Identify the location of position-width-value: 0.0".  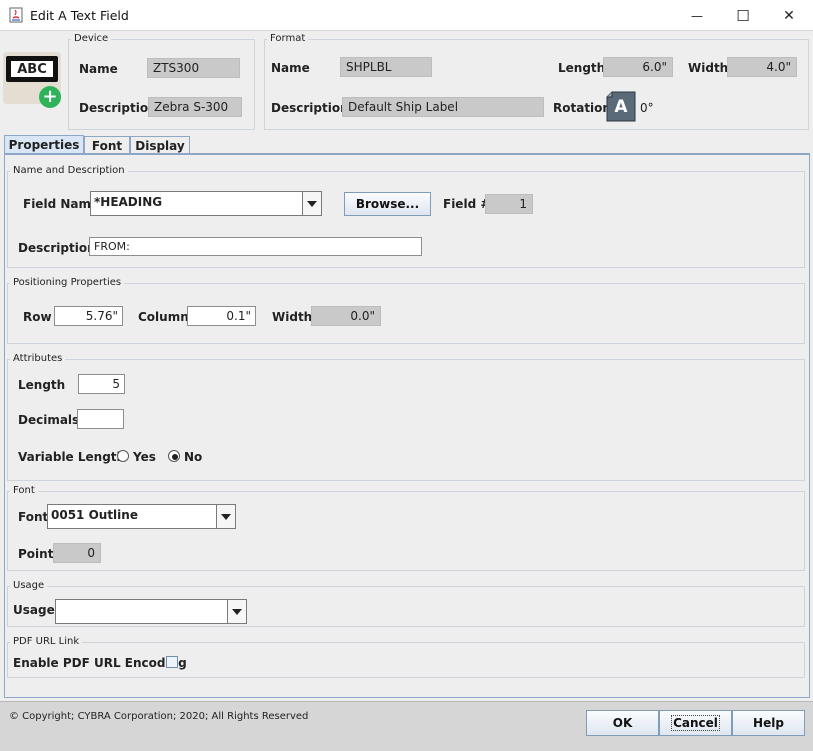
(346, 316).